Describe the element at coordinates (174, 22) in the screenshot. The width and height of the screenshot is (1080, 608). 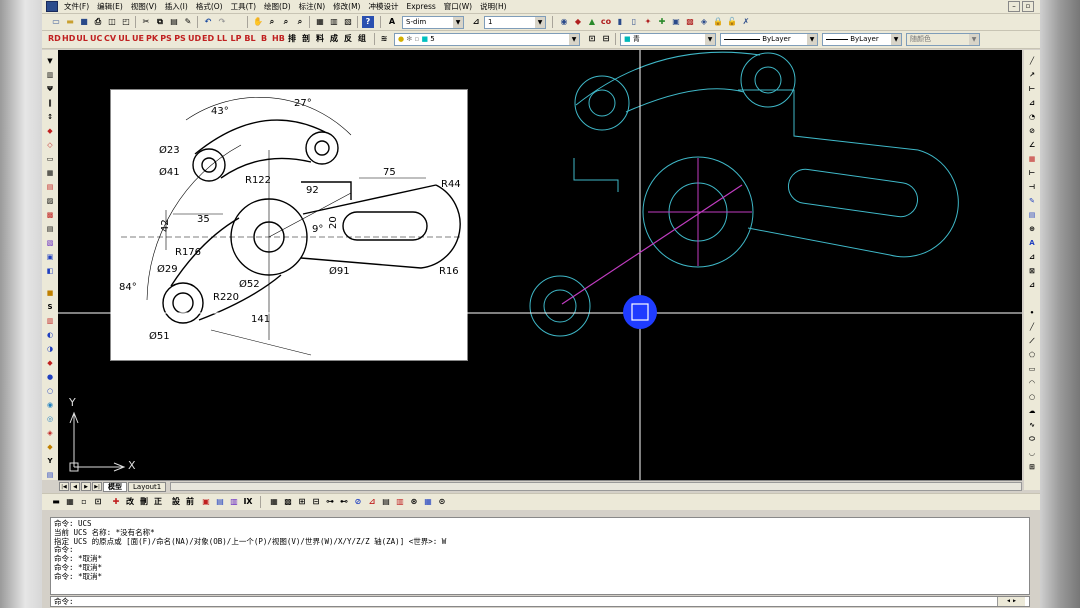
I see `paste-icon: ▤` at that location.